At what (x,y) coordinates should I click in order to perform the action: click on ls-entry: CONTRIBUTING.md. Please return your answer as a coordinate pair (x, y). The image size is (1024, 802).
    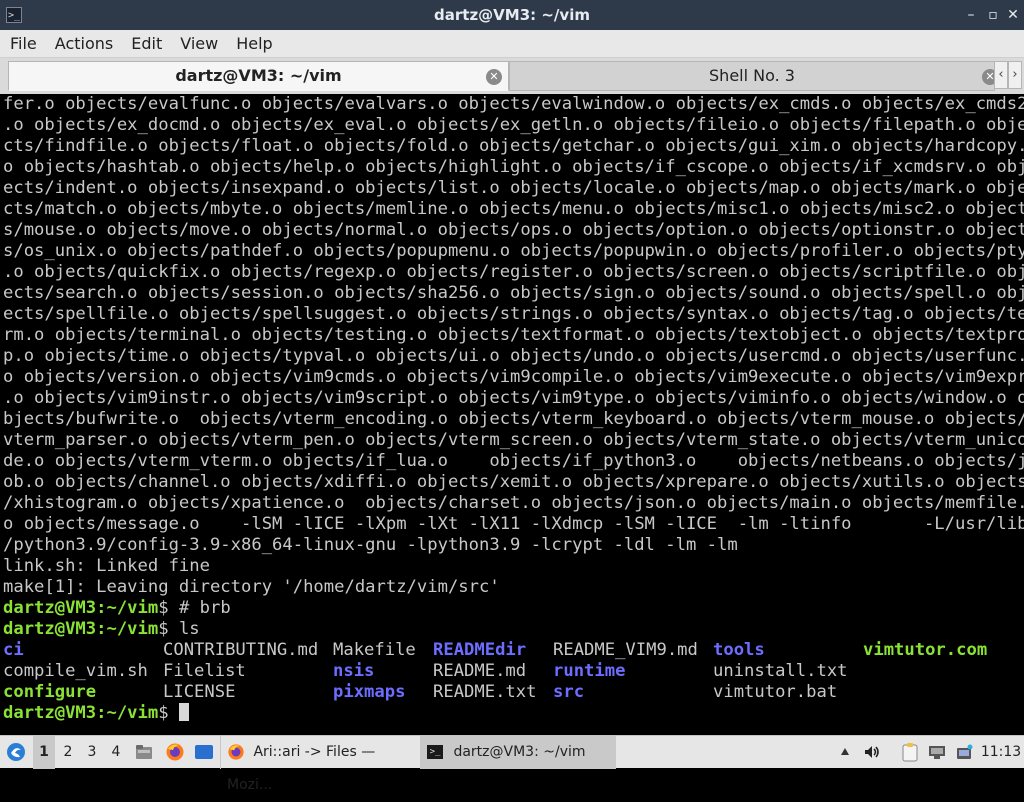
    Looking at the image, I should click on (241, 650).